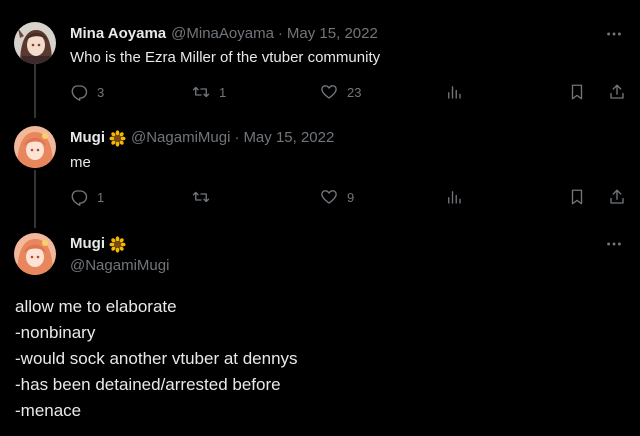  I want to click on reply-count: 3, so click(101, 92).